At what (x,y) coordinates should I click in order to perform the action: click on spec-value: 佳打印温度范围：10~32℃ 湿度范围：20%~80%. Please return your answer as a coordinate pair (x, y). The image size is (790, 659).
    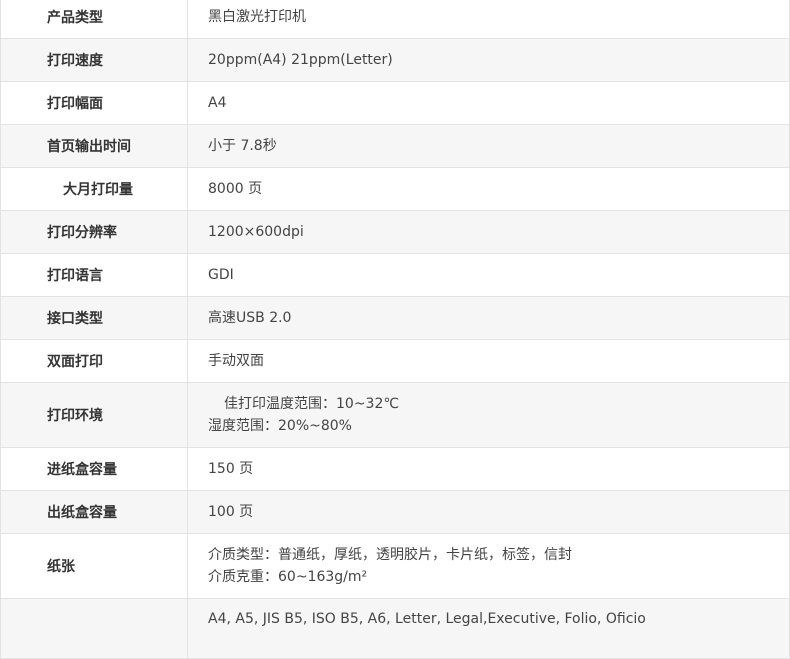
    Looking at the image, I should click on (488, 415).